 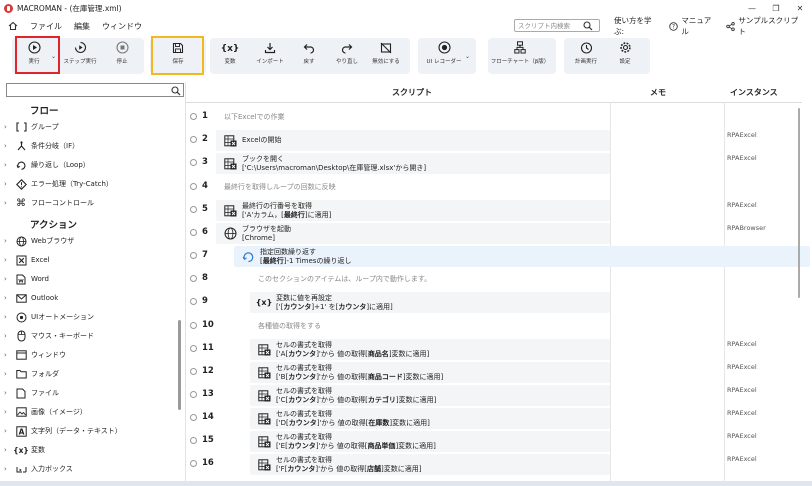 I want to click on action-params: [最終行]-1 Timesの繰り返し, so click(x=305, y=261).